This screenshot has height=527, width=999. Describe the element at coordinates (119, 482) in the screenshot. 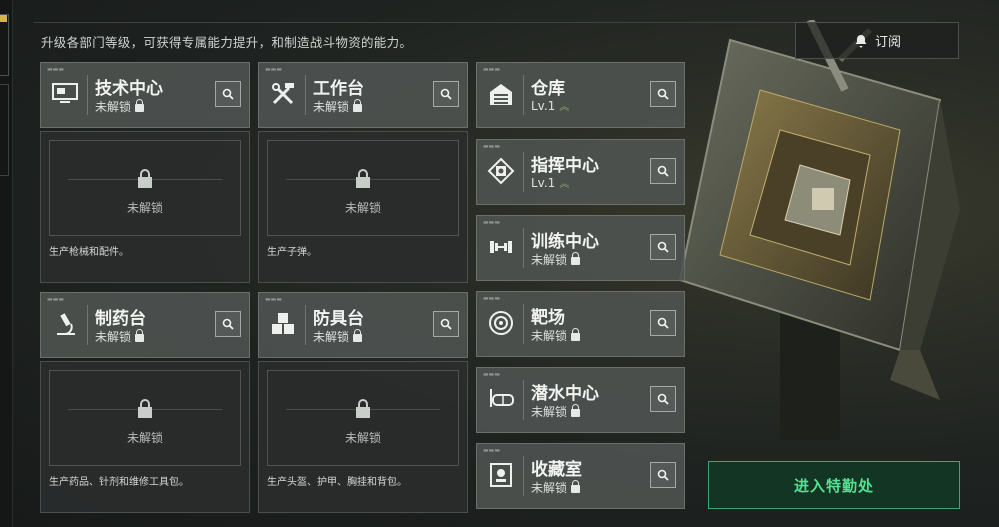

I see `dept-description: 生产药品、针剂和维修工具包。` at that location.